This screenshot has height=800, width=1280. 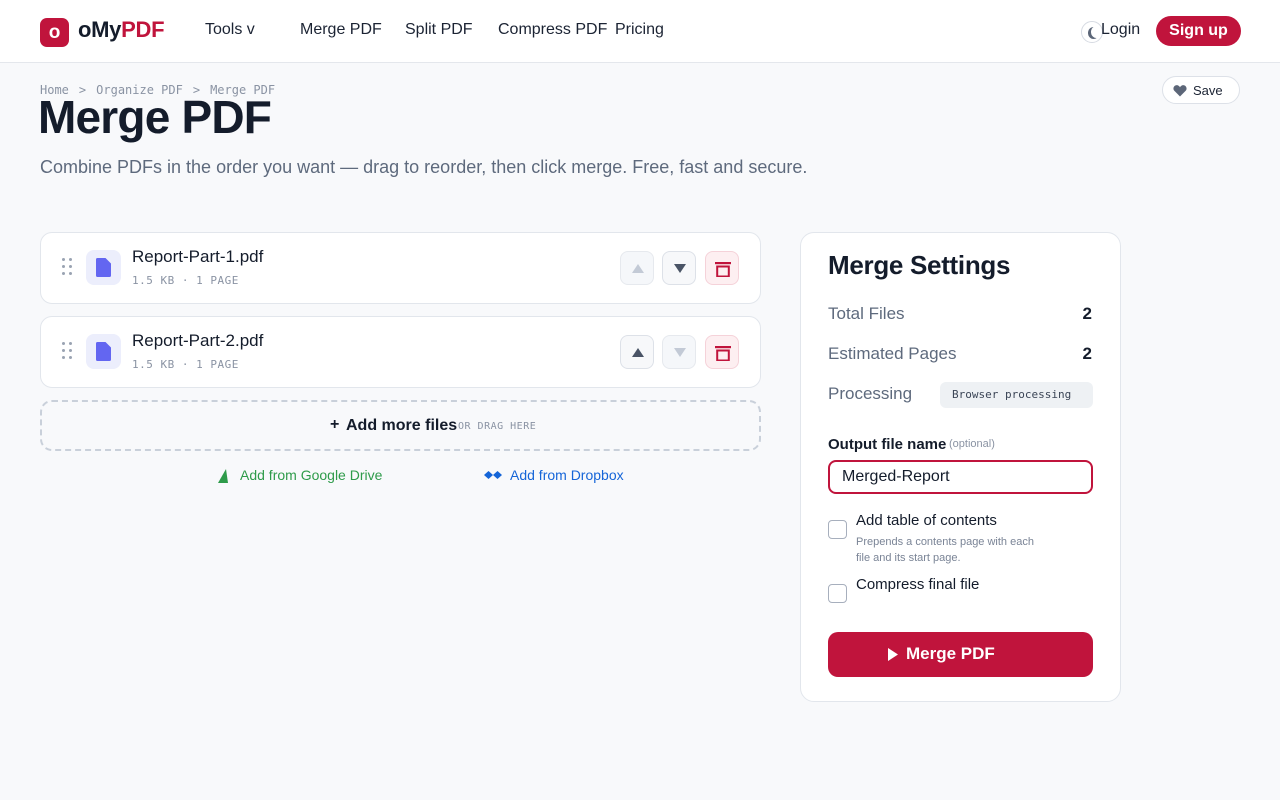 What do you see at coordinates (198, 340) in the screenshot?
I see `file-name: Report-Part-2.pdf` at bounding box center [198, 340].